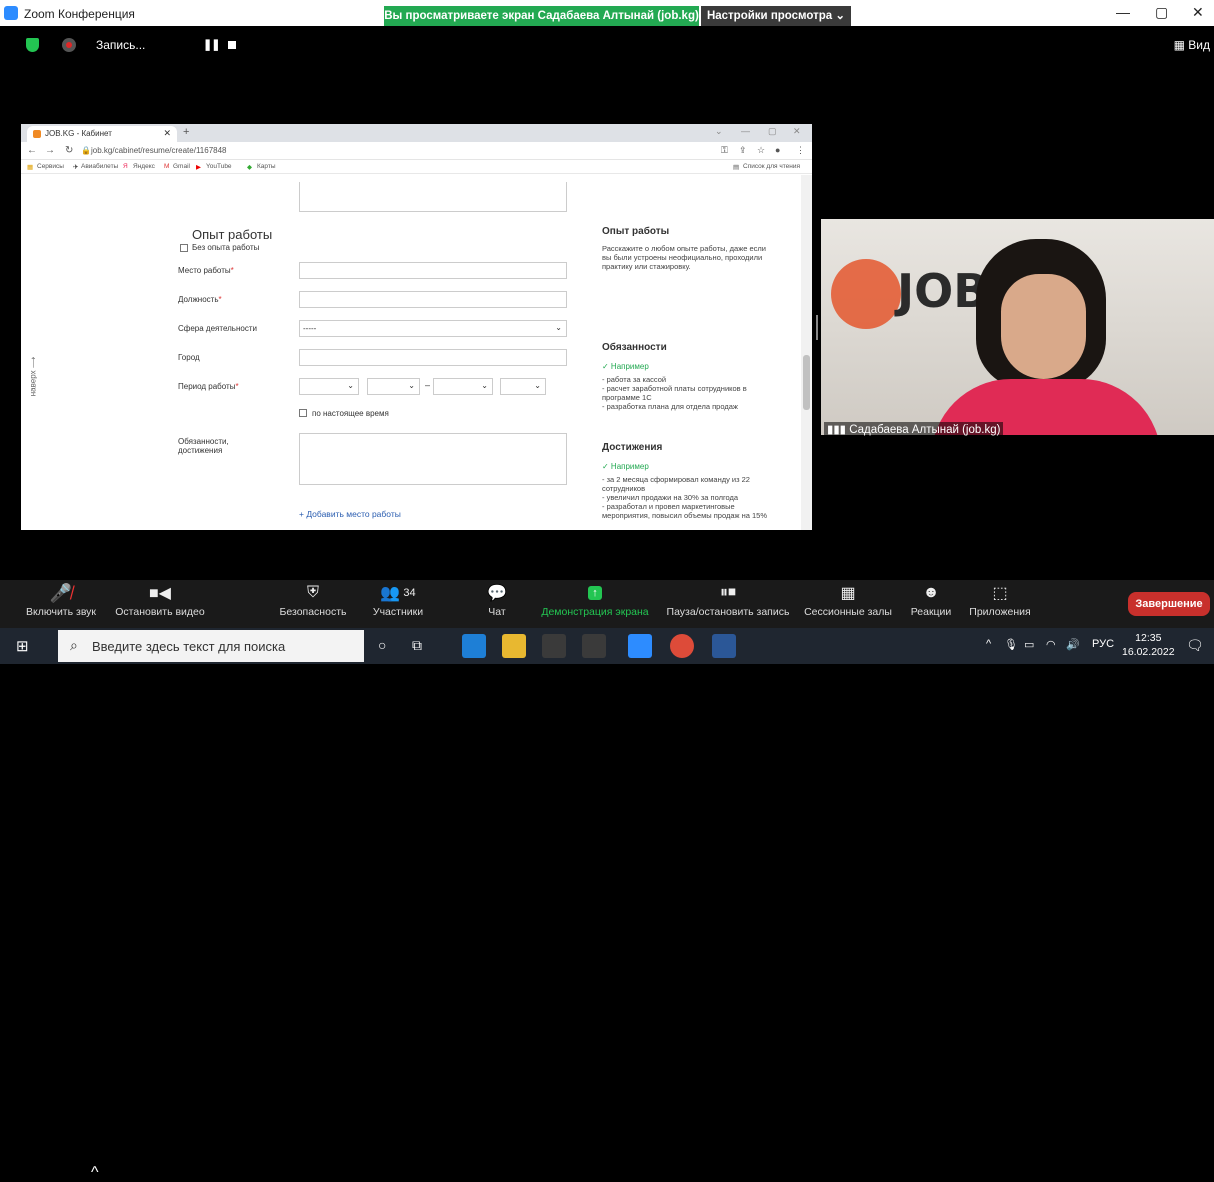 The image size is (1214, 1182). I want to click on tab-search-icon: ⌄, so click(719, 131).